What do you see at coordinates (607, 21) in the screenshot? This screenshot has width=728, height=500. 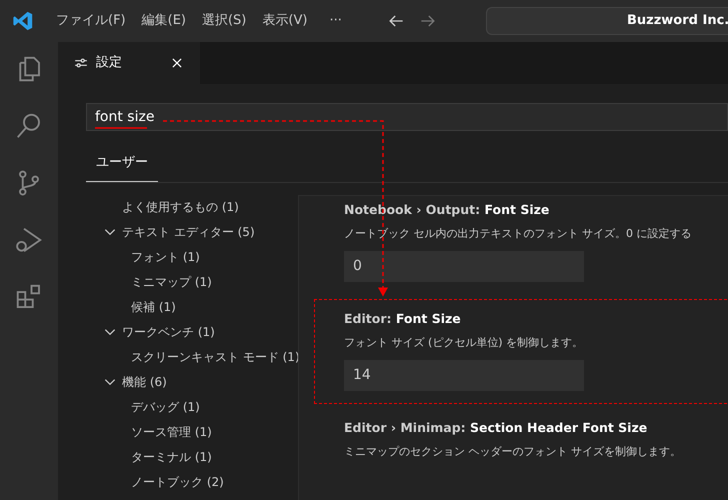 I see `command-center: Buzzword Inc.` at bounding box center [607, 21].